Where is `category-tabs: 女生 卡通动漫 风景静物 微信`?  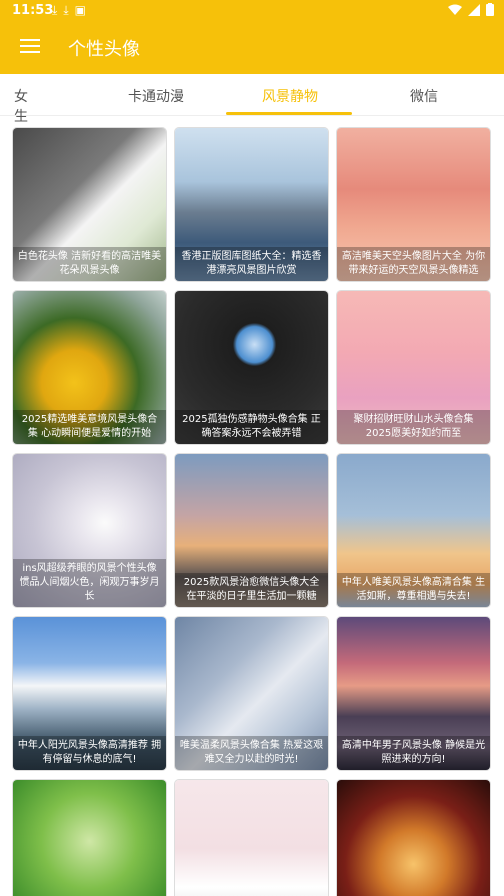
category-tabs: 女生 卡通动漫 风景静物 微信 is located at coordinates (252, 99).